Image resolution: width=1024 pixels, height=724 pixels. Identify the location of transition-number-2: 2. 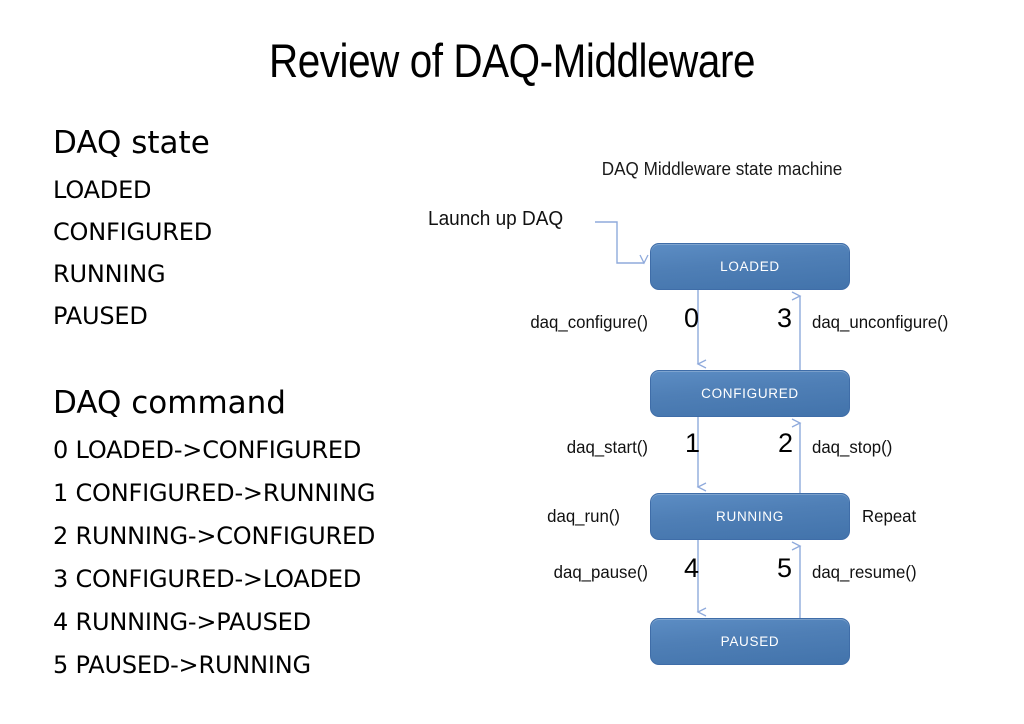
(786, 443).